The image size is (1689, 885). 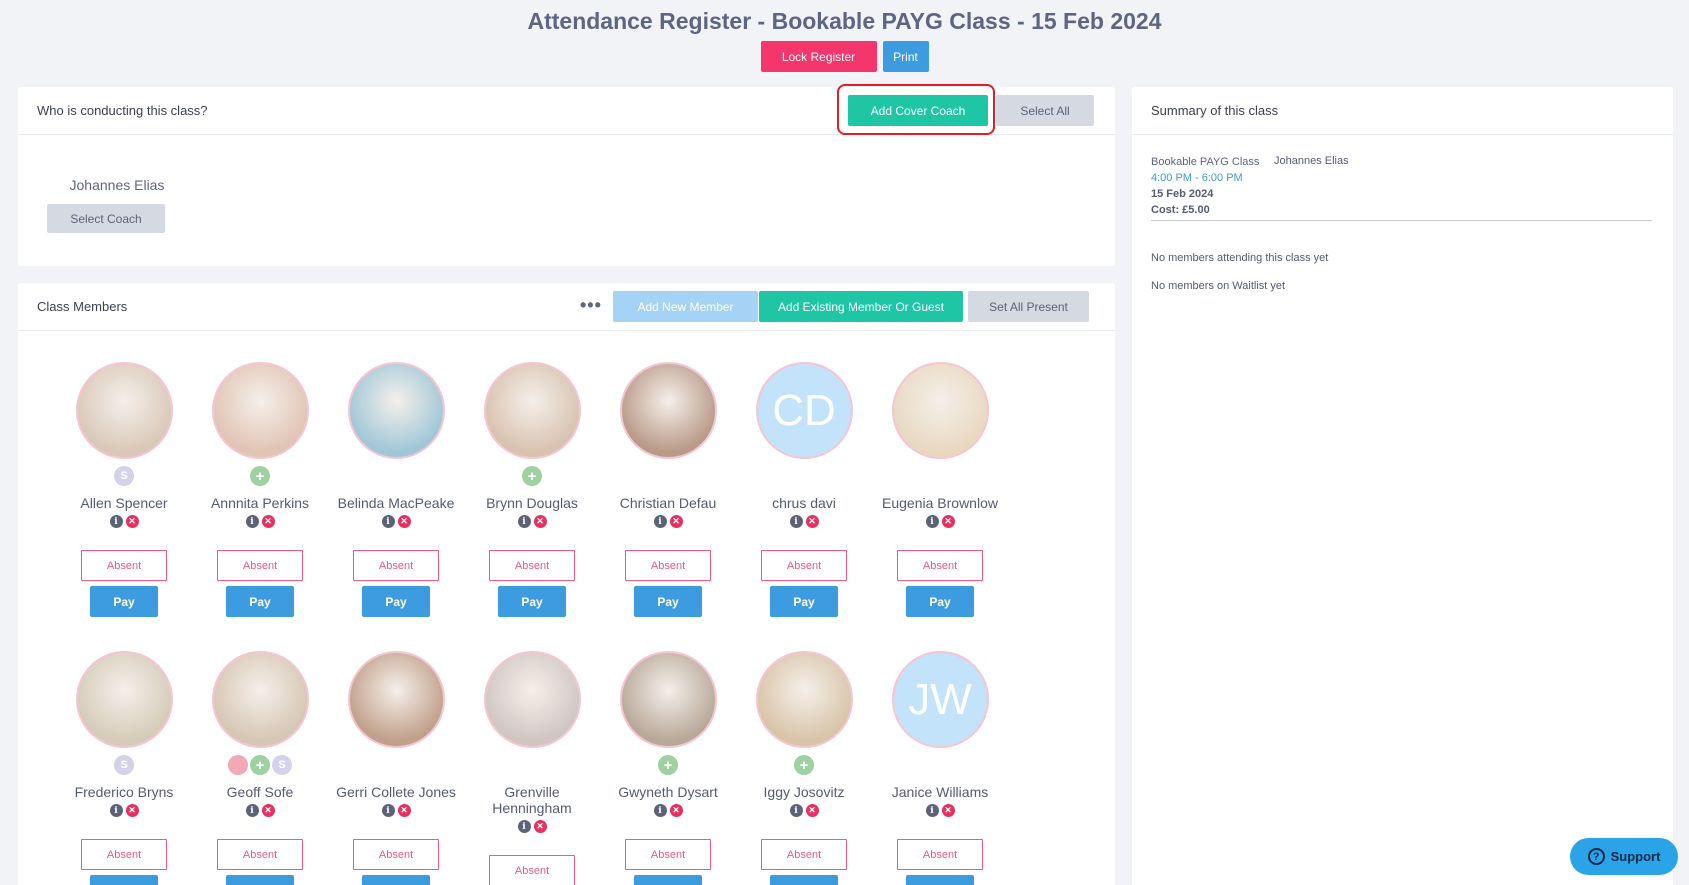 What do you see at coordinates (1045, 110) in the screenshot?
I see `select-all-button: Select All` at bounding box center [1045, 110].